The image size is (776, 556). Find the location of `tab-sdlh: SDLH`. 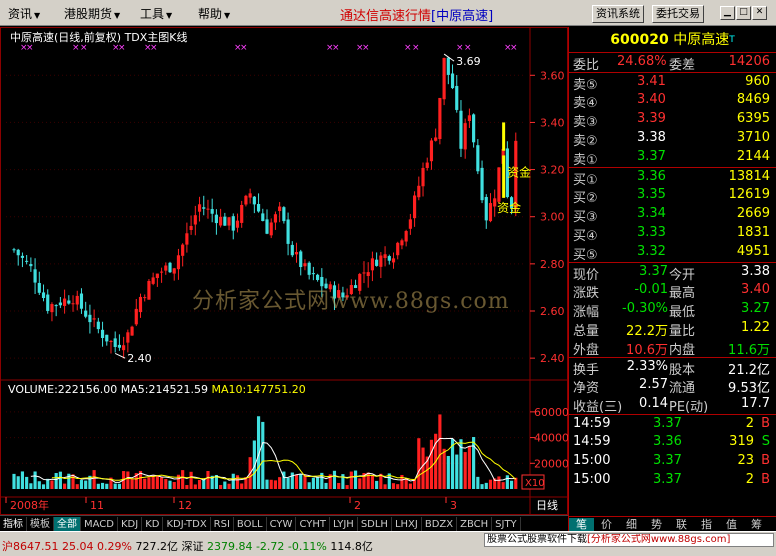

tab-sdlh: SDLH is located at coordinates (375, 524).